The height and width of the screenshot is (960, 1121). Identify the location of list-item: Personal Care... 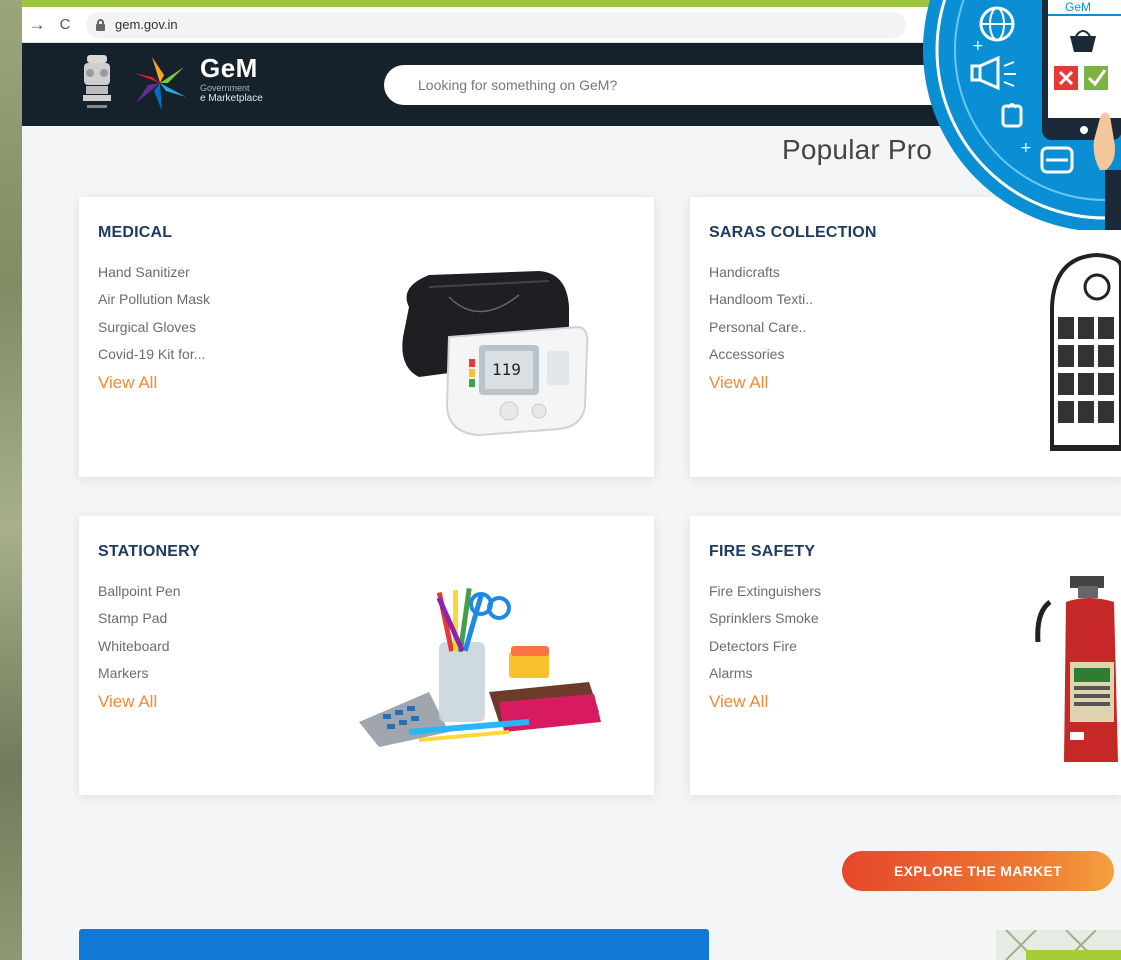
(761, 327).